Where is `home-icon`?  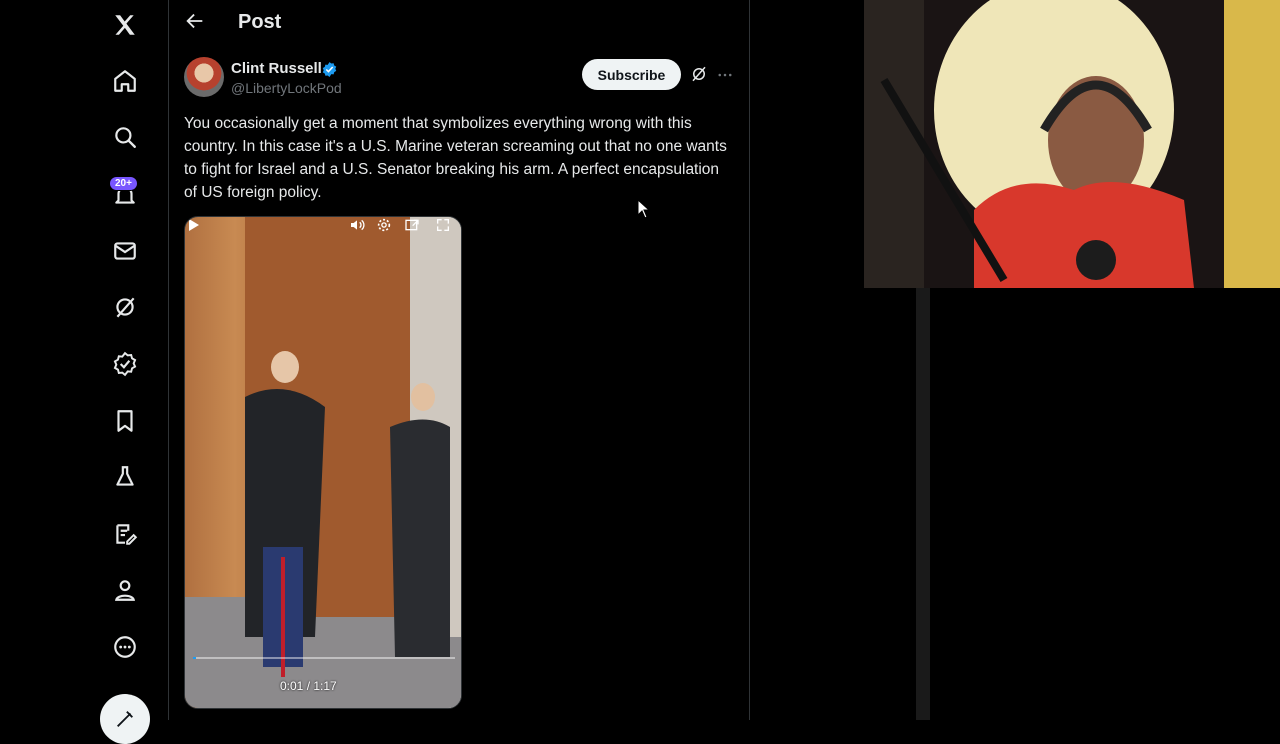
home-icon is located at coordinates (125, 81).